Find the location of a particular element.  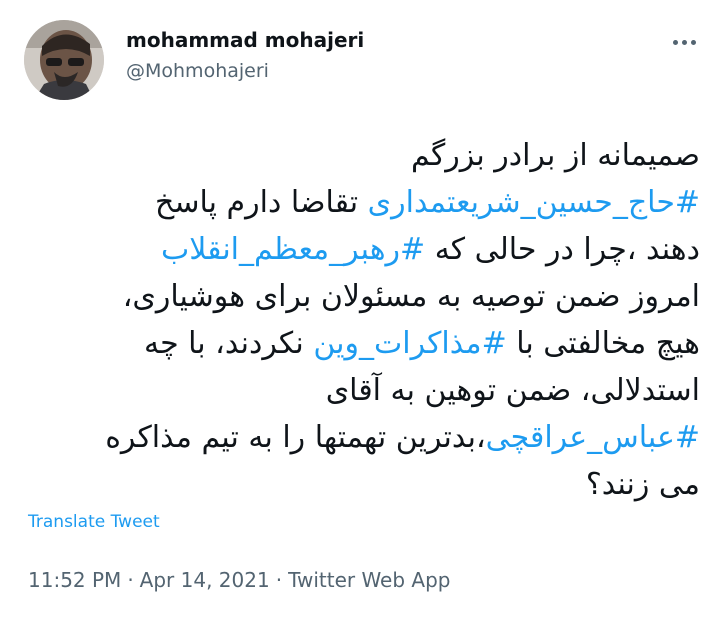

author-display-name: mohammad mohajeri is located at coordinates (245, 40).